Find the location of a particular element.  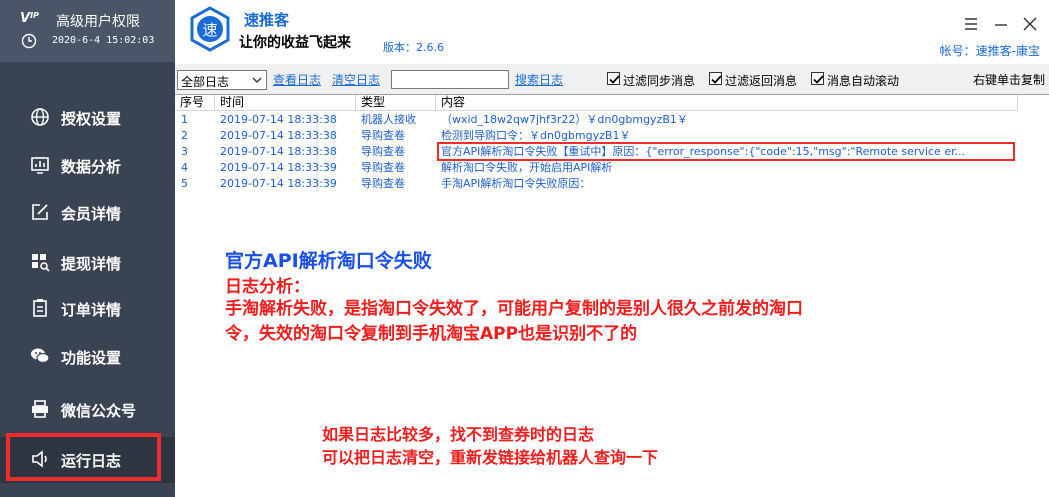

filter-return-checkbox: 过滤返回消息 is located at coordinates (755, 79).